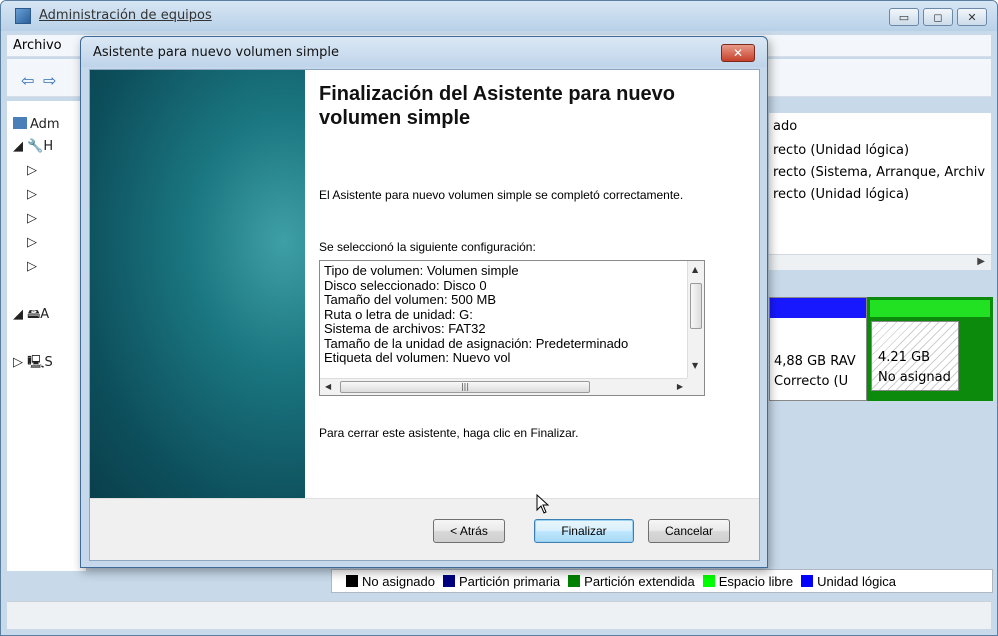 The height and width of the screenshot is (636, 998). Describe the element at coordinates (785, 126) in the screenshot. I see `status-column-header: ado` at that location.